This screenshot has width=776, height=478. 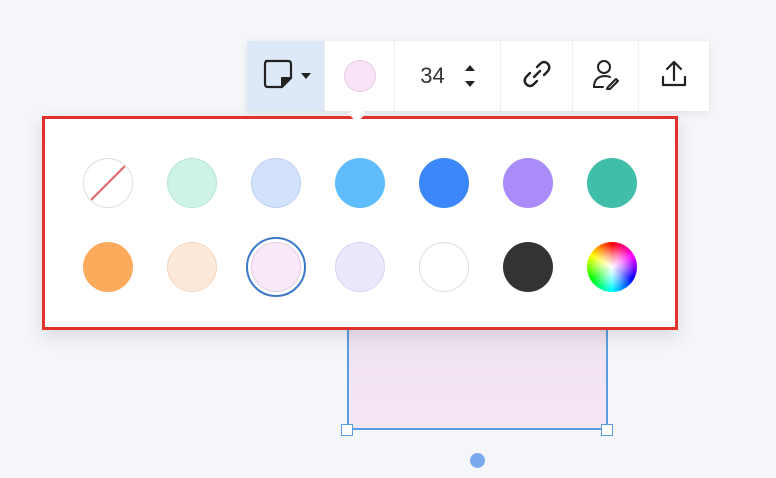 I want to click on swatch-white, so click(x=444, y=267).